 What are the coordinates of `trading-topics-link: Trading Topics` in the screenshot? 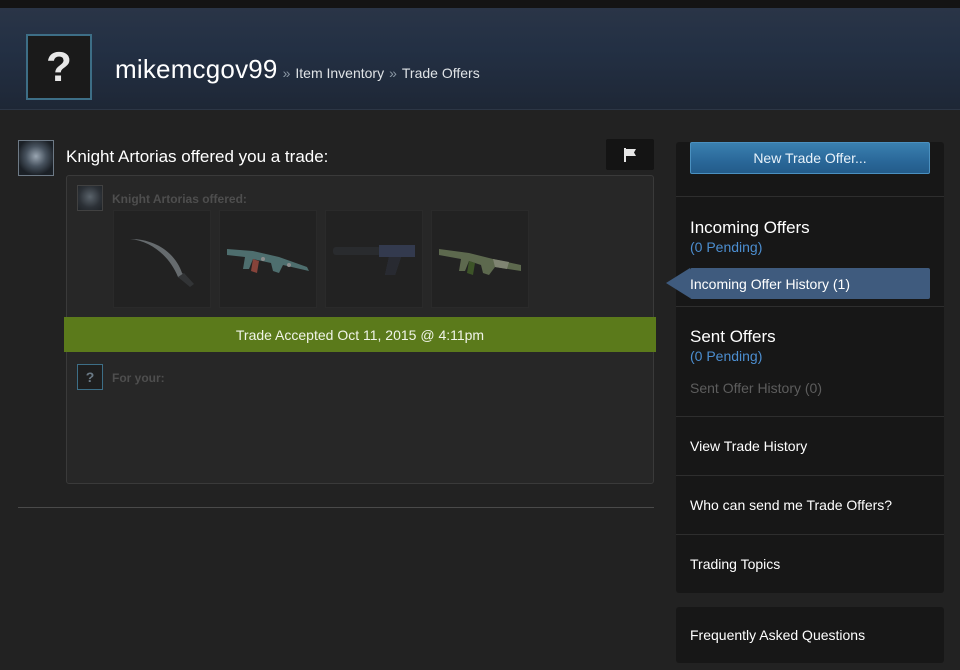 It's located at (810, 564).